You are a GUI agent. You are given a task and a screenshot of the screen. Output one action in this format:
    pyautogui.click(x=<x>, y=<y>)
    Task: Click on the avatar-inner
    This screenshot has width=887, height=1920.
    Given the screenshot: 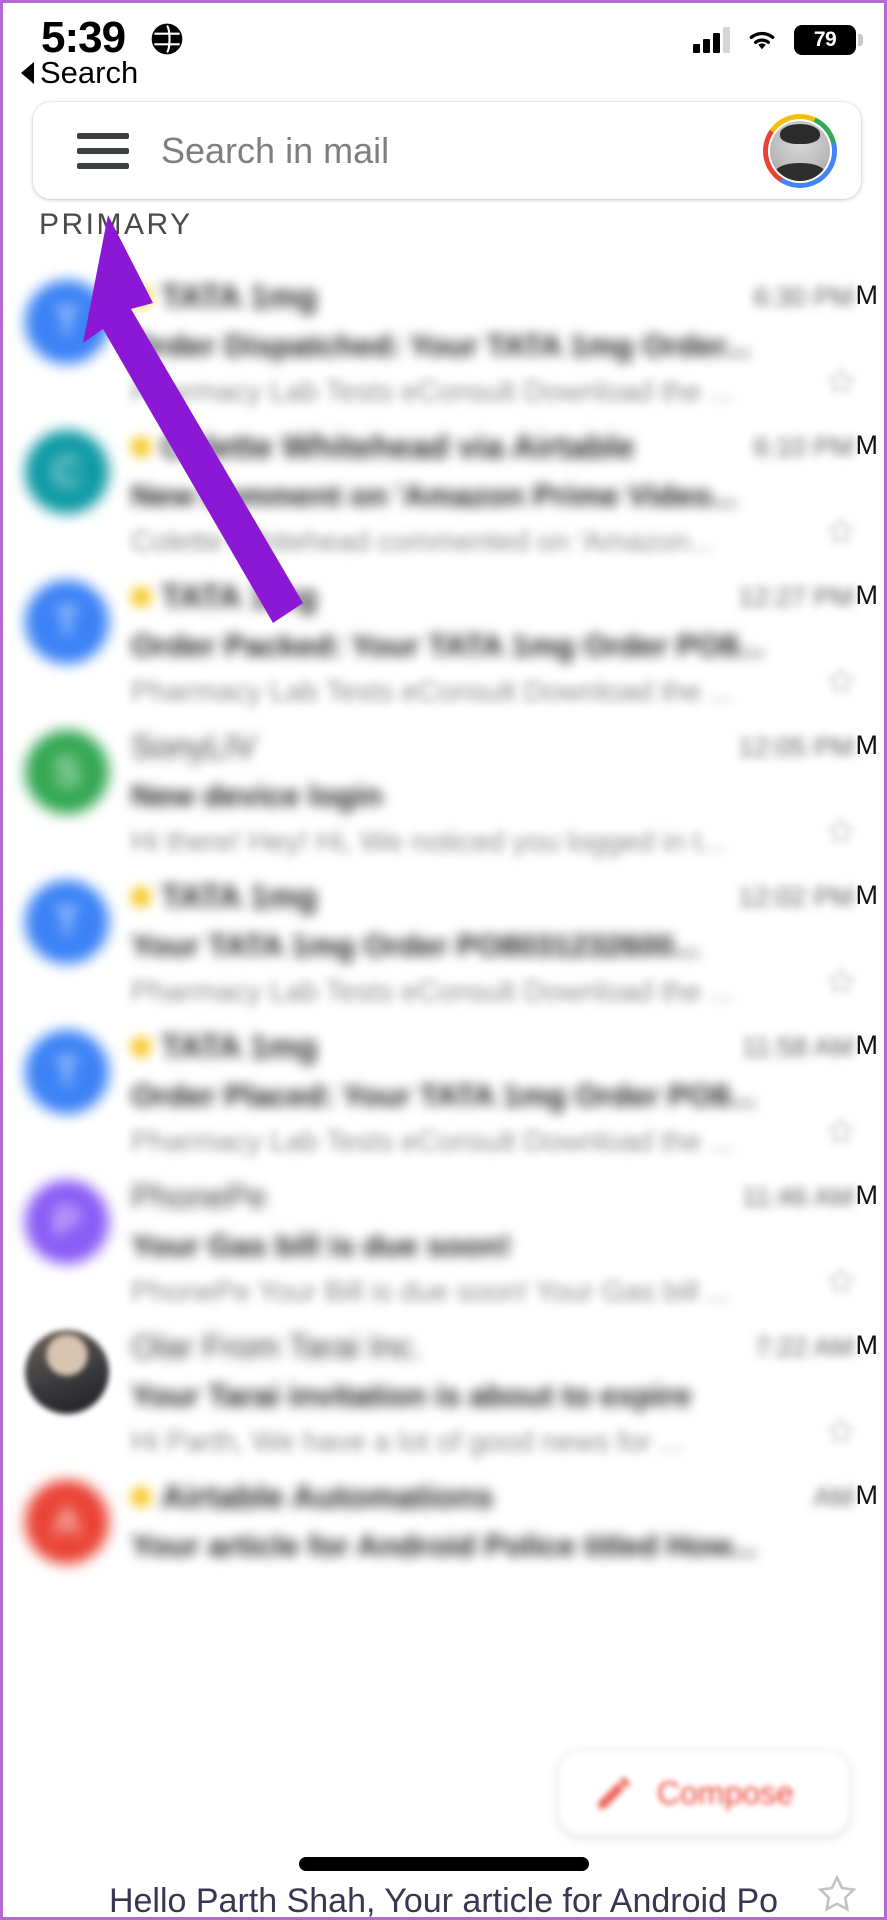 What is the action you would take?
    pyautogui.click(x=800, y=150)
    